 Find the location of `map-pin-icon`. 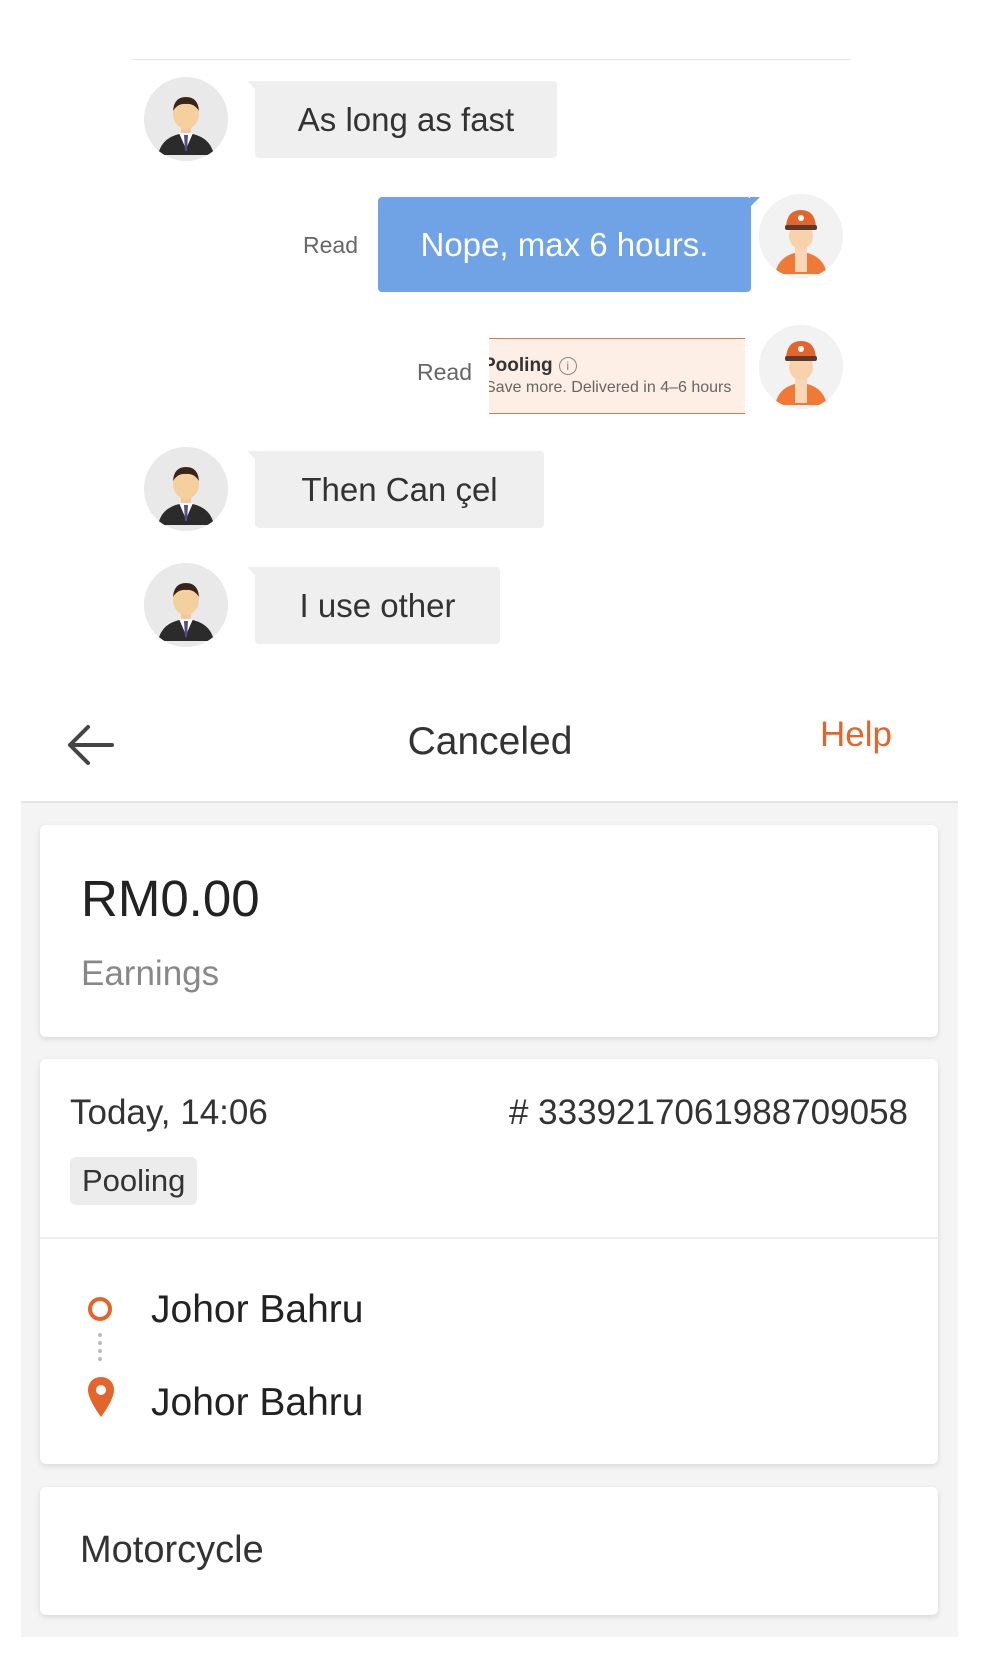

map-pin-icon is located at coordinates (101, 1397).